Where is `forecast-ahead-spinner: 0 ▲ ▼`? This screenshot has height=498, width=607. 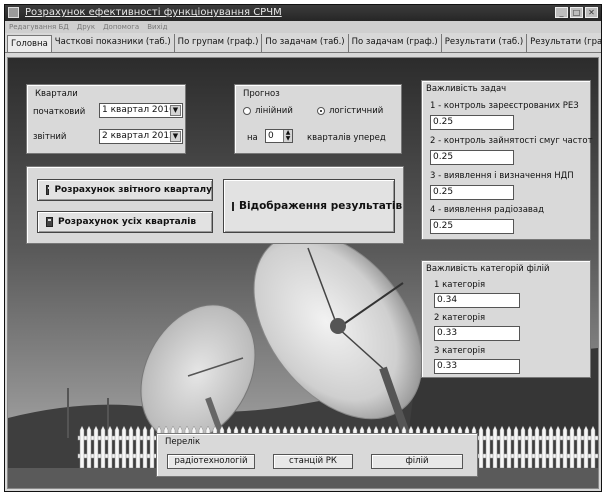
forecast-ahead-spinner: 0 ▲ ▼ is located at coordinates (279, 136).